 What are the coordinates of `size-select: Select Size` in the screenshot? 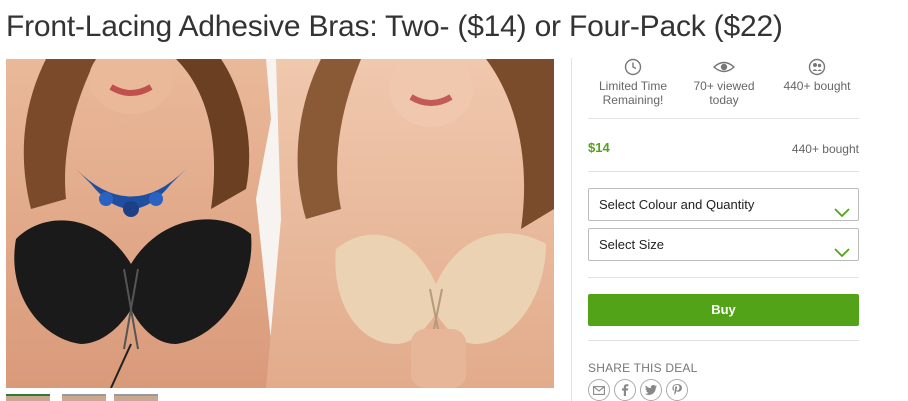 It's located at (723, 244).